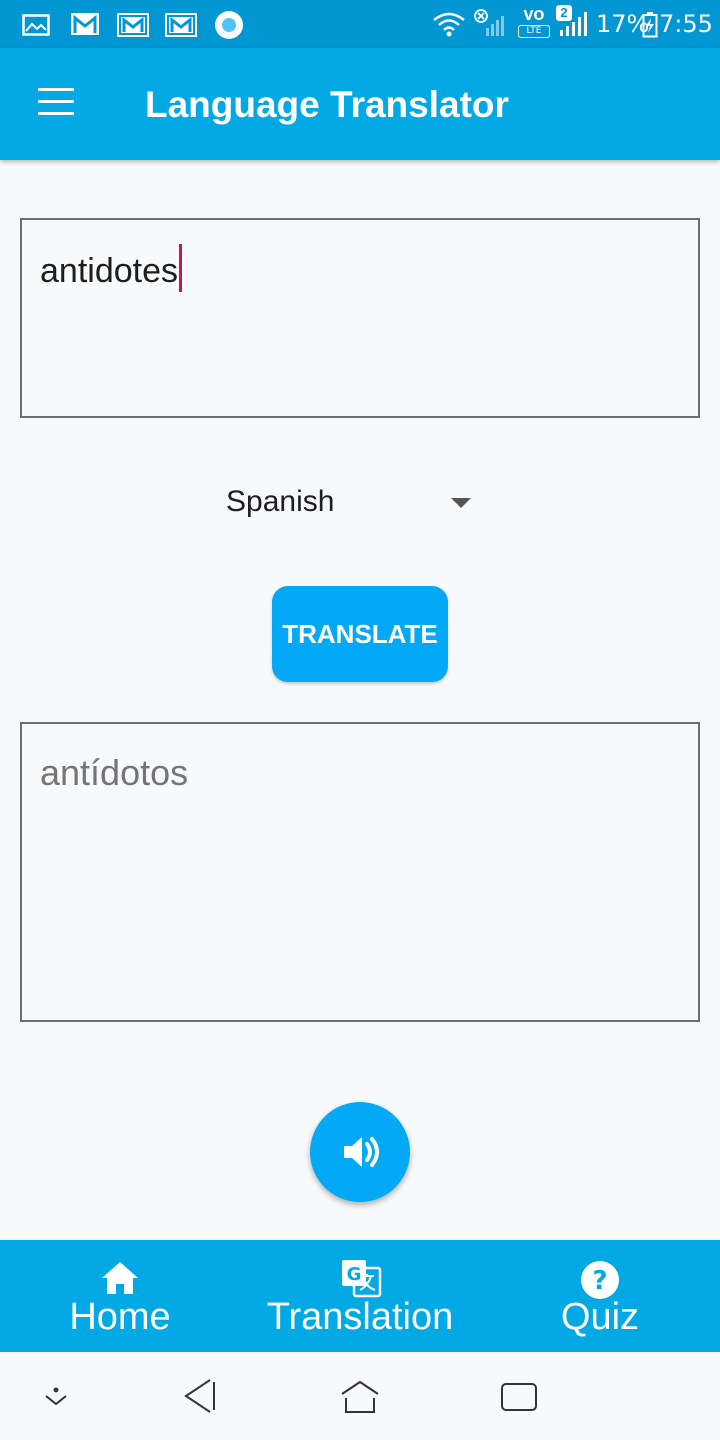  Describe the element at coordinates (200, 1396) in the screenshot. I see `back-icon` at that location.